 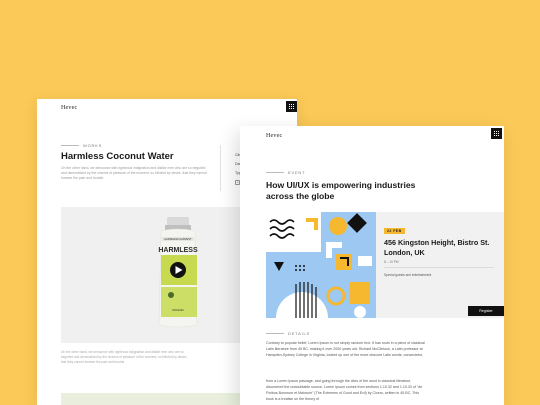 I want to click on bottle-big-text: HARMLESS, so click(x=178, y=250).